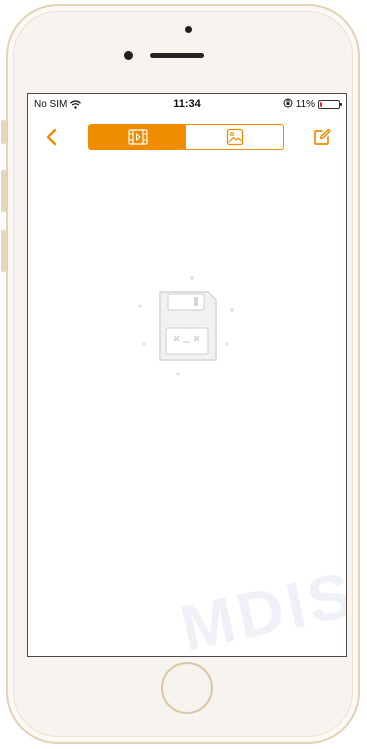 The image size is (367, 749). I want to click on edit-compose-icon, so click(322, 136).